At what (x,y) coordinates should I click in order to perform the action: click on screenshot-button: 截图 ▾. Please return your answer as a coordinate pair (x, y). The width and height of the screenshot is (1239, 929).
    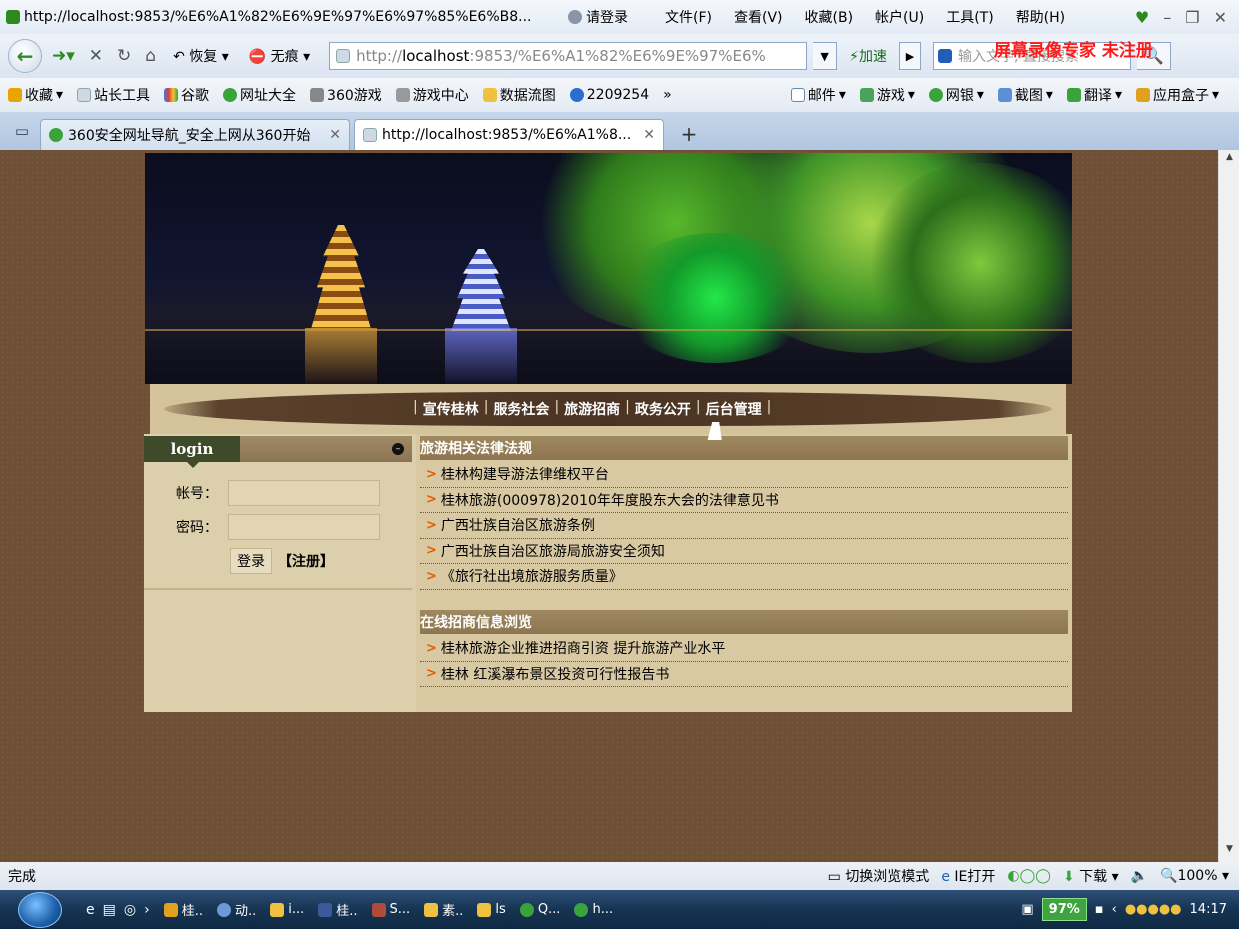
    Looking at the image, I should click on (1025, 95).